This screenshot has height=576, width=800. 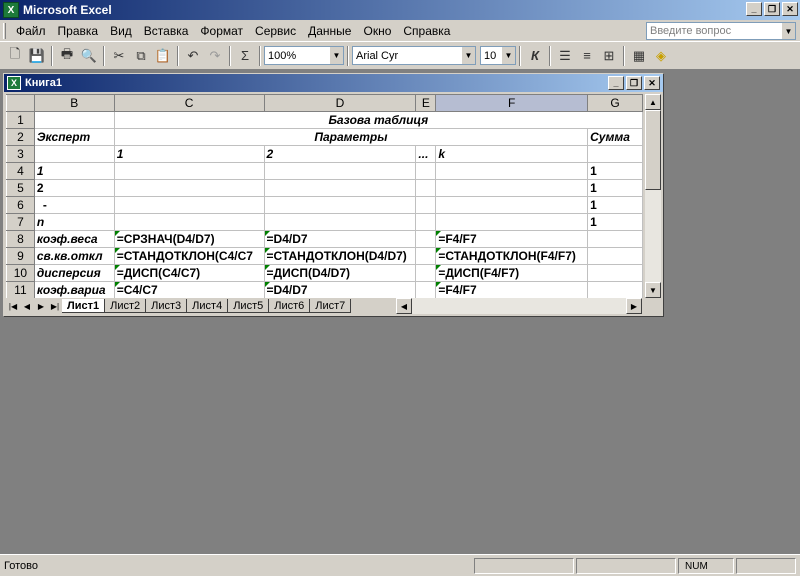 What do you see at coordinates (652, 196) in the screenshot?
I see `vertical-scrollbar: ▲ ▼` at bounding box center [652, 196].